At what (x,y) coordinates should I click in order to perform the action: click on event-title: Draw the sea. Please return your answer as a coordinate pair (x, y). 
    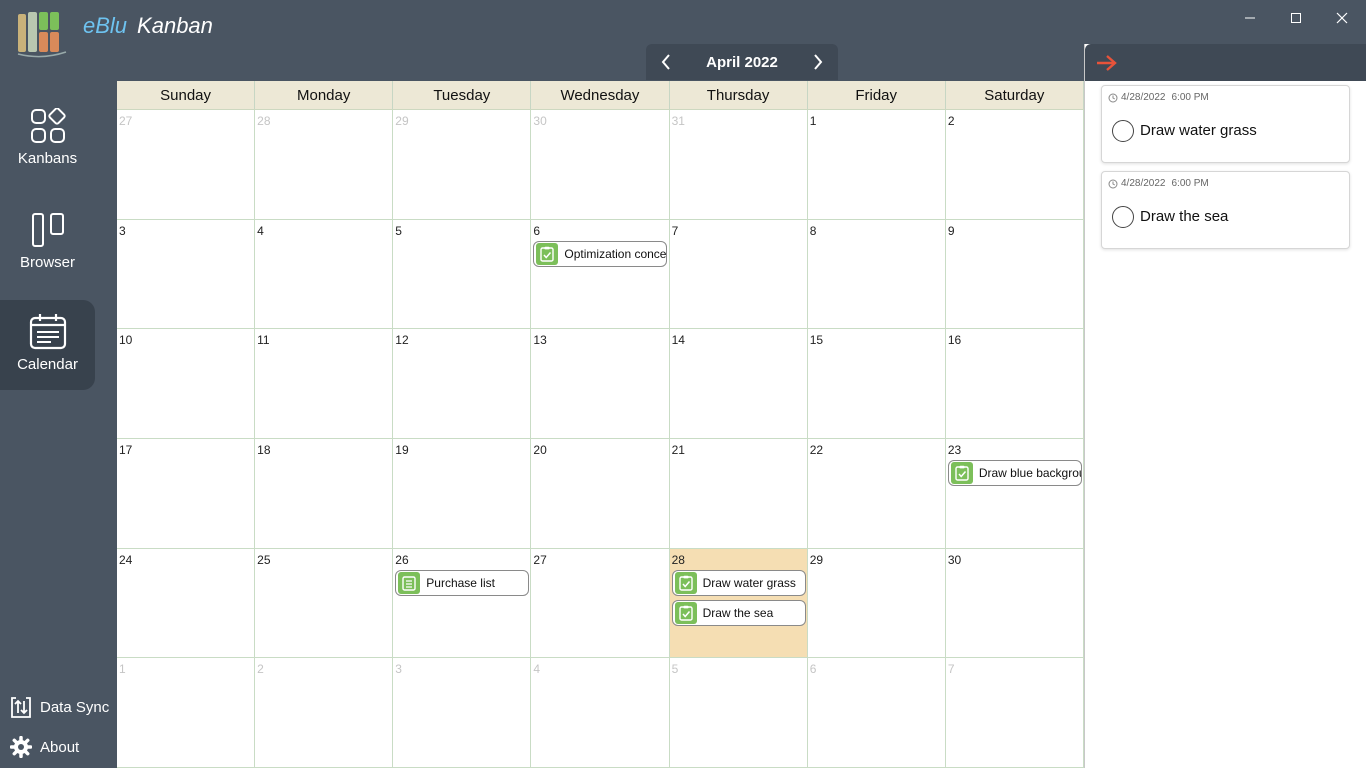
    Looking at the image, I should click on (738, 612).